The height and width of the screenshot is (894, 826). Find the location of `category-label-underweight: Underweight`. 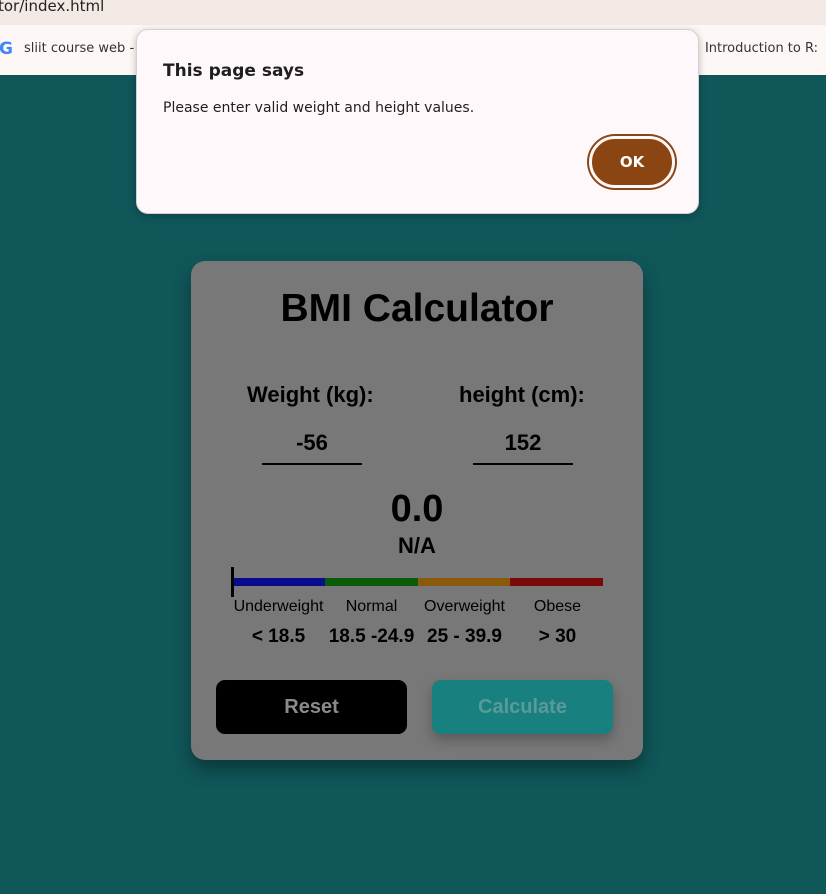

category-label-underweight: Underweight is located at coordinates (278, 606).